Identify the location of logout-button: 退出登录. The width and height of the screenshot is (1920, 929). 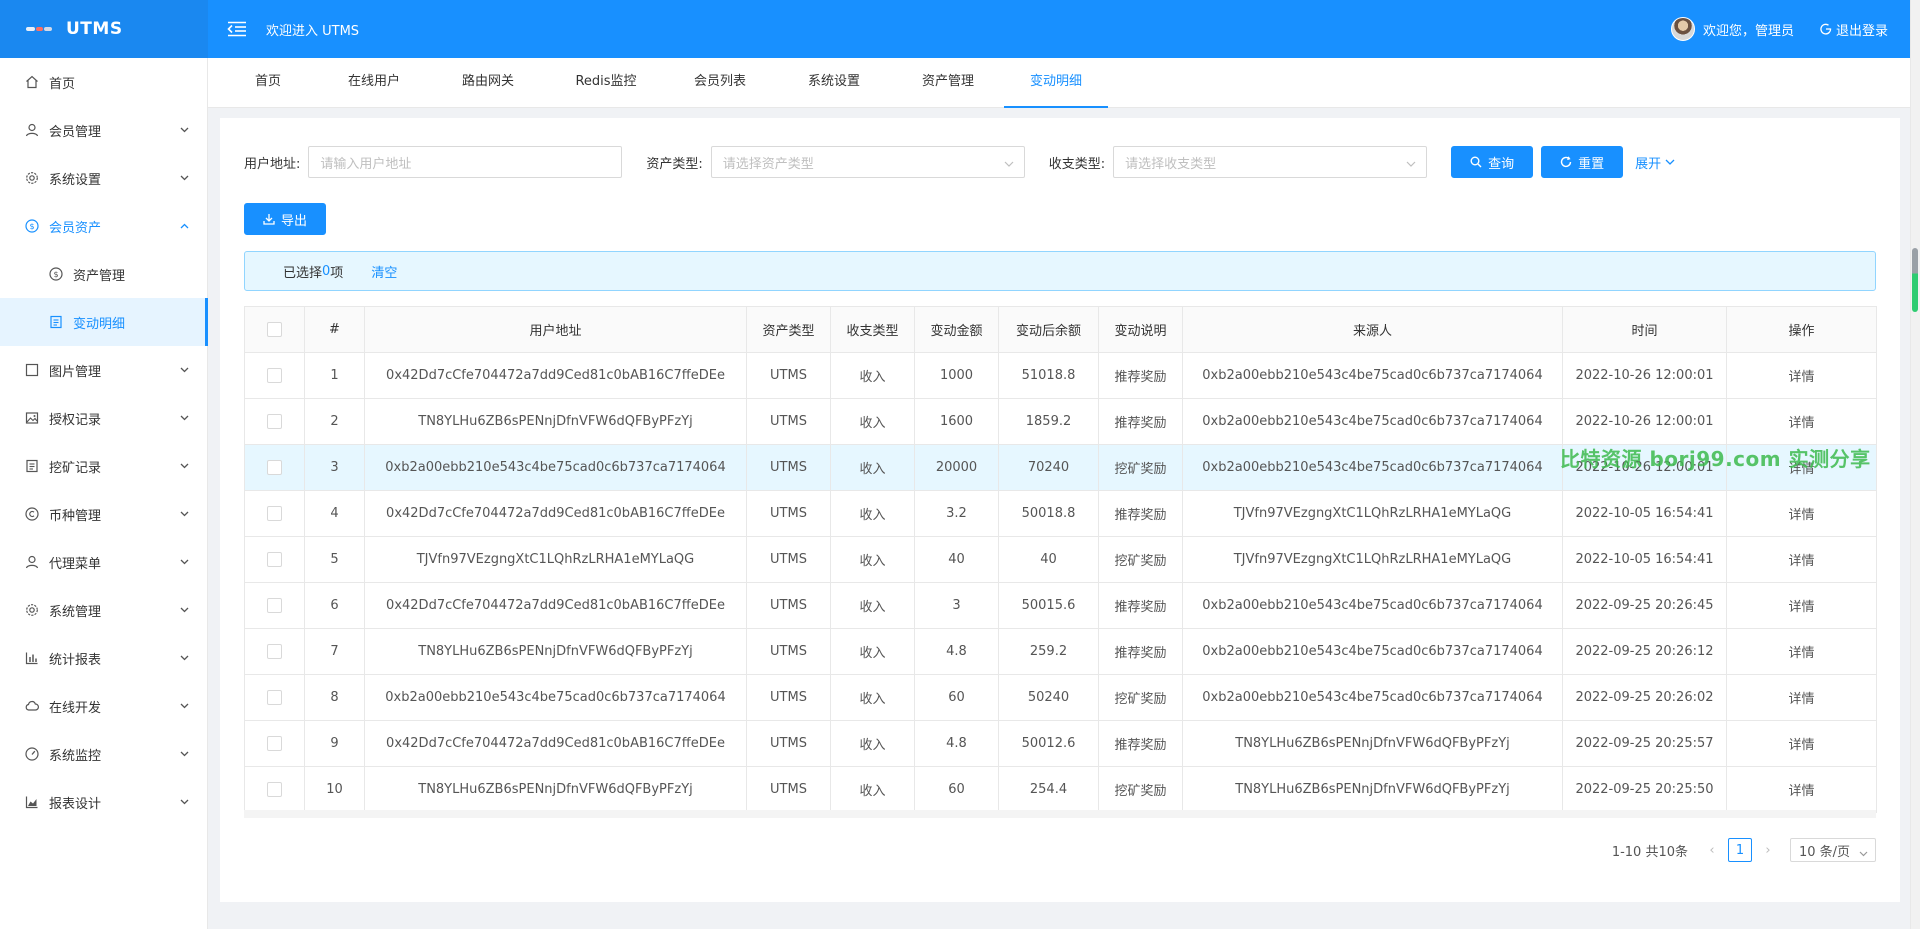
(1854, 29).